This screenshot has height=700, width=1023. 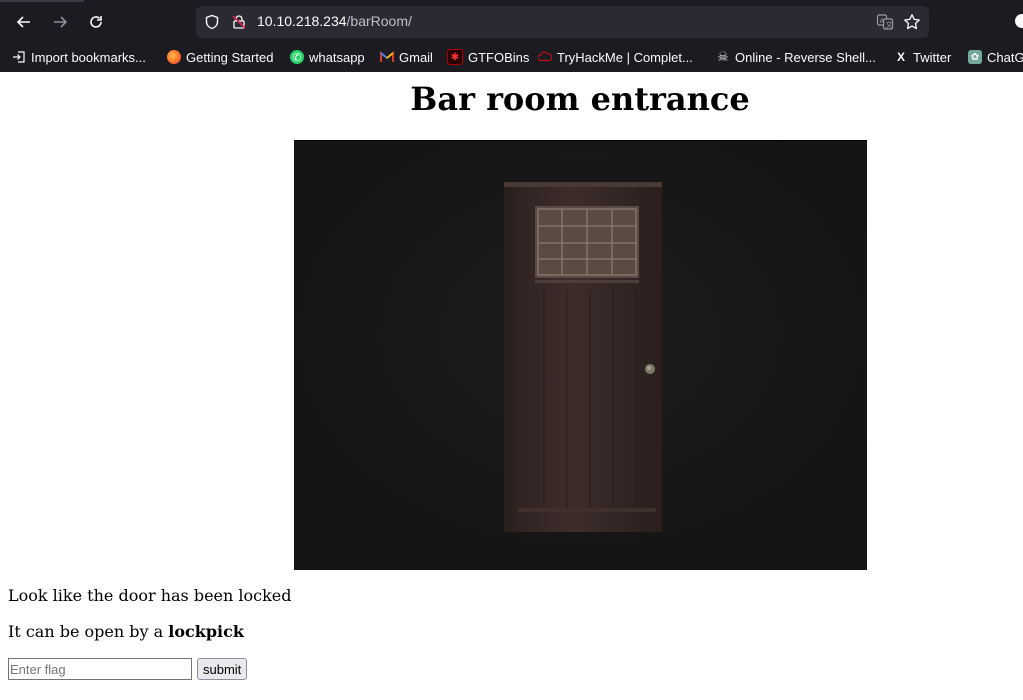 I want to click on tryhackme-icon, so click(x=545, y=57).